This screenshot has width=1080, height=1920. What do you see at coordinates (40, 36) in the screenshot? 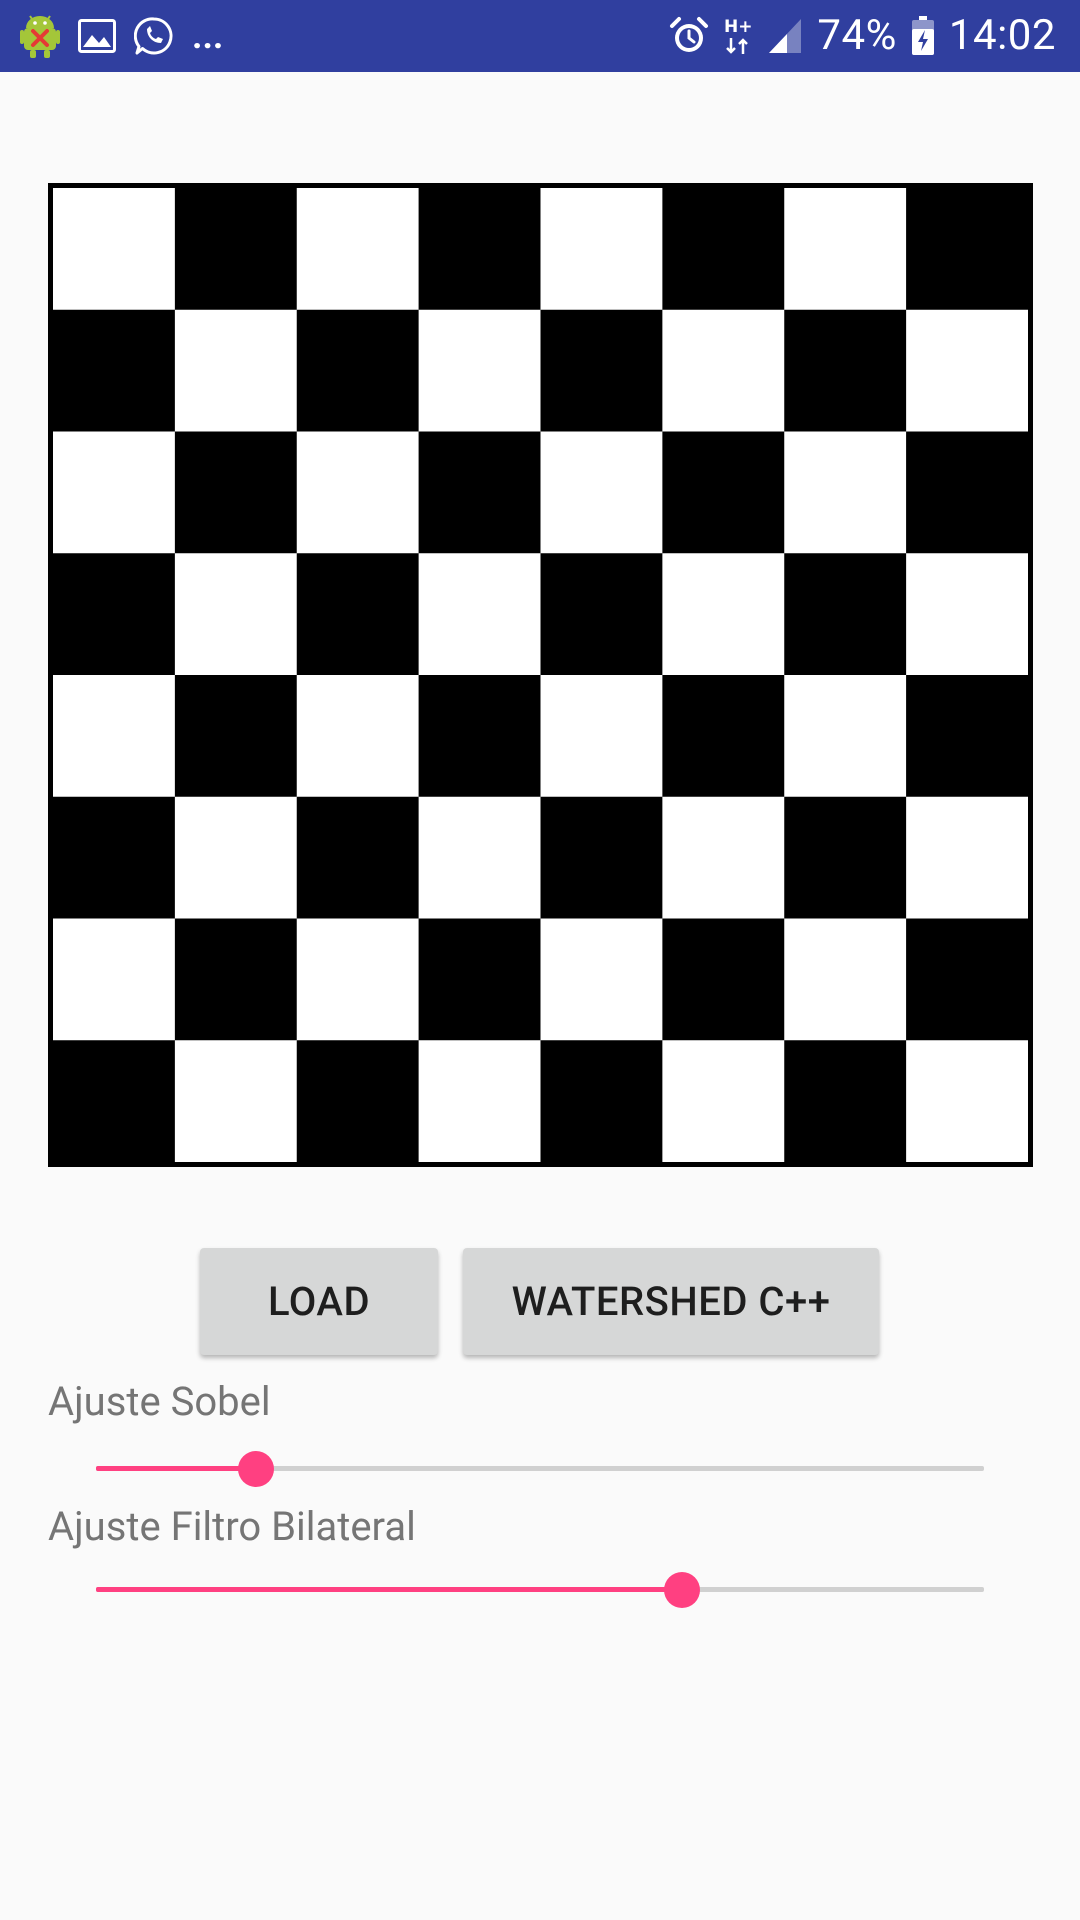
I see `android-debug-icon` at bounding box center [40, 36].